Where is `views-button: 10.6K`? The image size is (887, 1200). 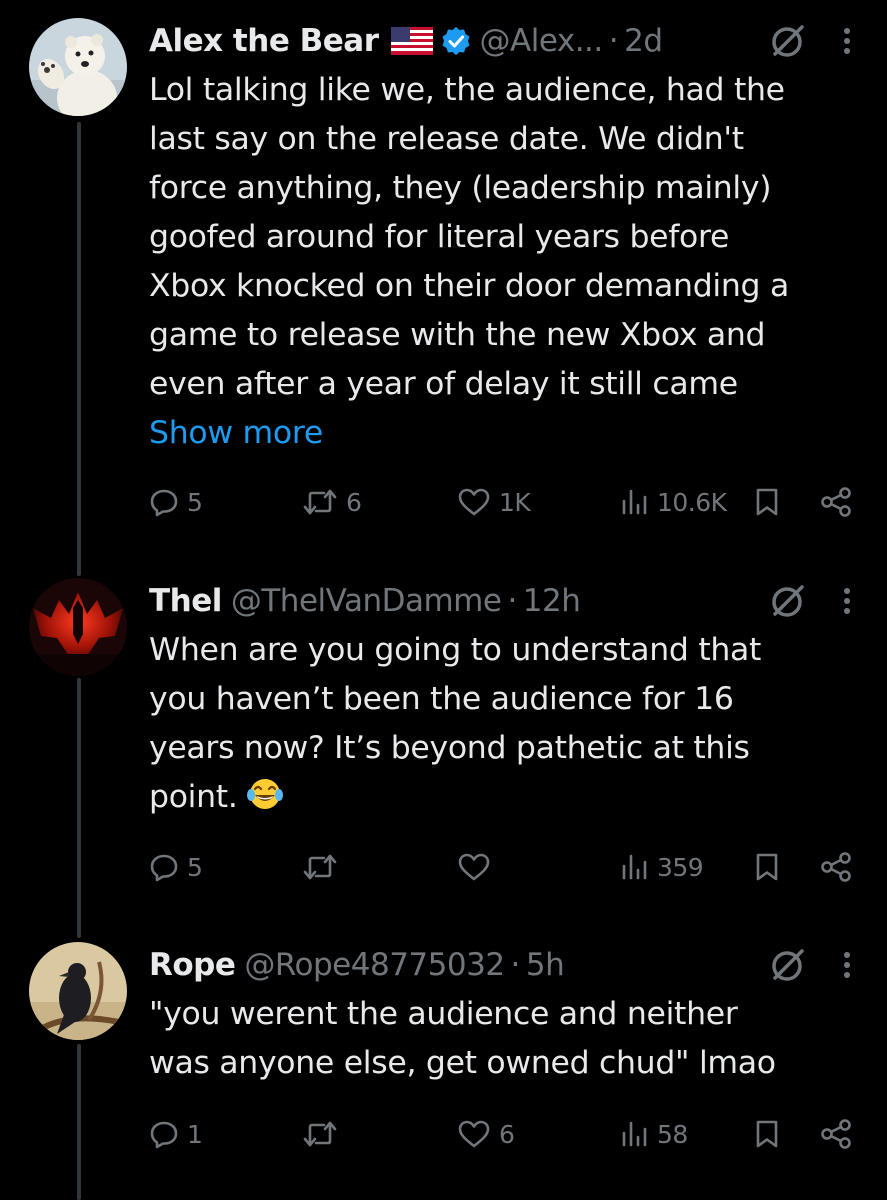
views-button: 10.6K is located at coordinates (673, 502).